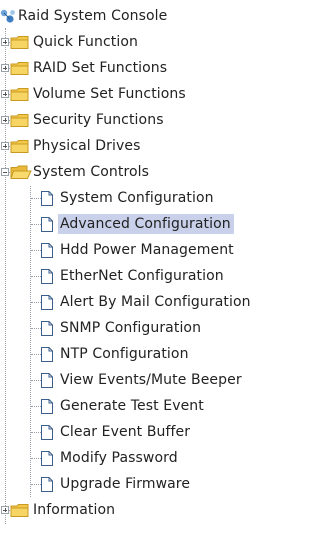 Image resolution: width=328 pixels, height=534 pixels. What do you see at coordinates (142, 276) in the screenshot?
I see `tree-item-label: EtherNet Configuration` at bounding box center [142, 276].